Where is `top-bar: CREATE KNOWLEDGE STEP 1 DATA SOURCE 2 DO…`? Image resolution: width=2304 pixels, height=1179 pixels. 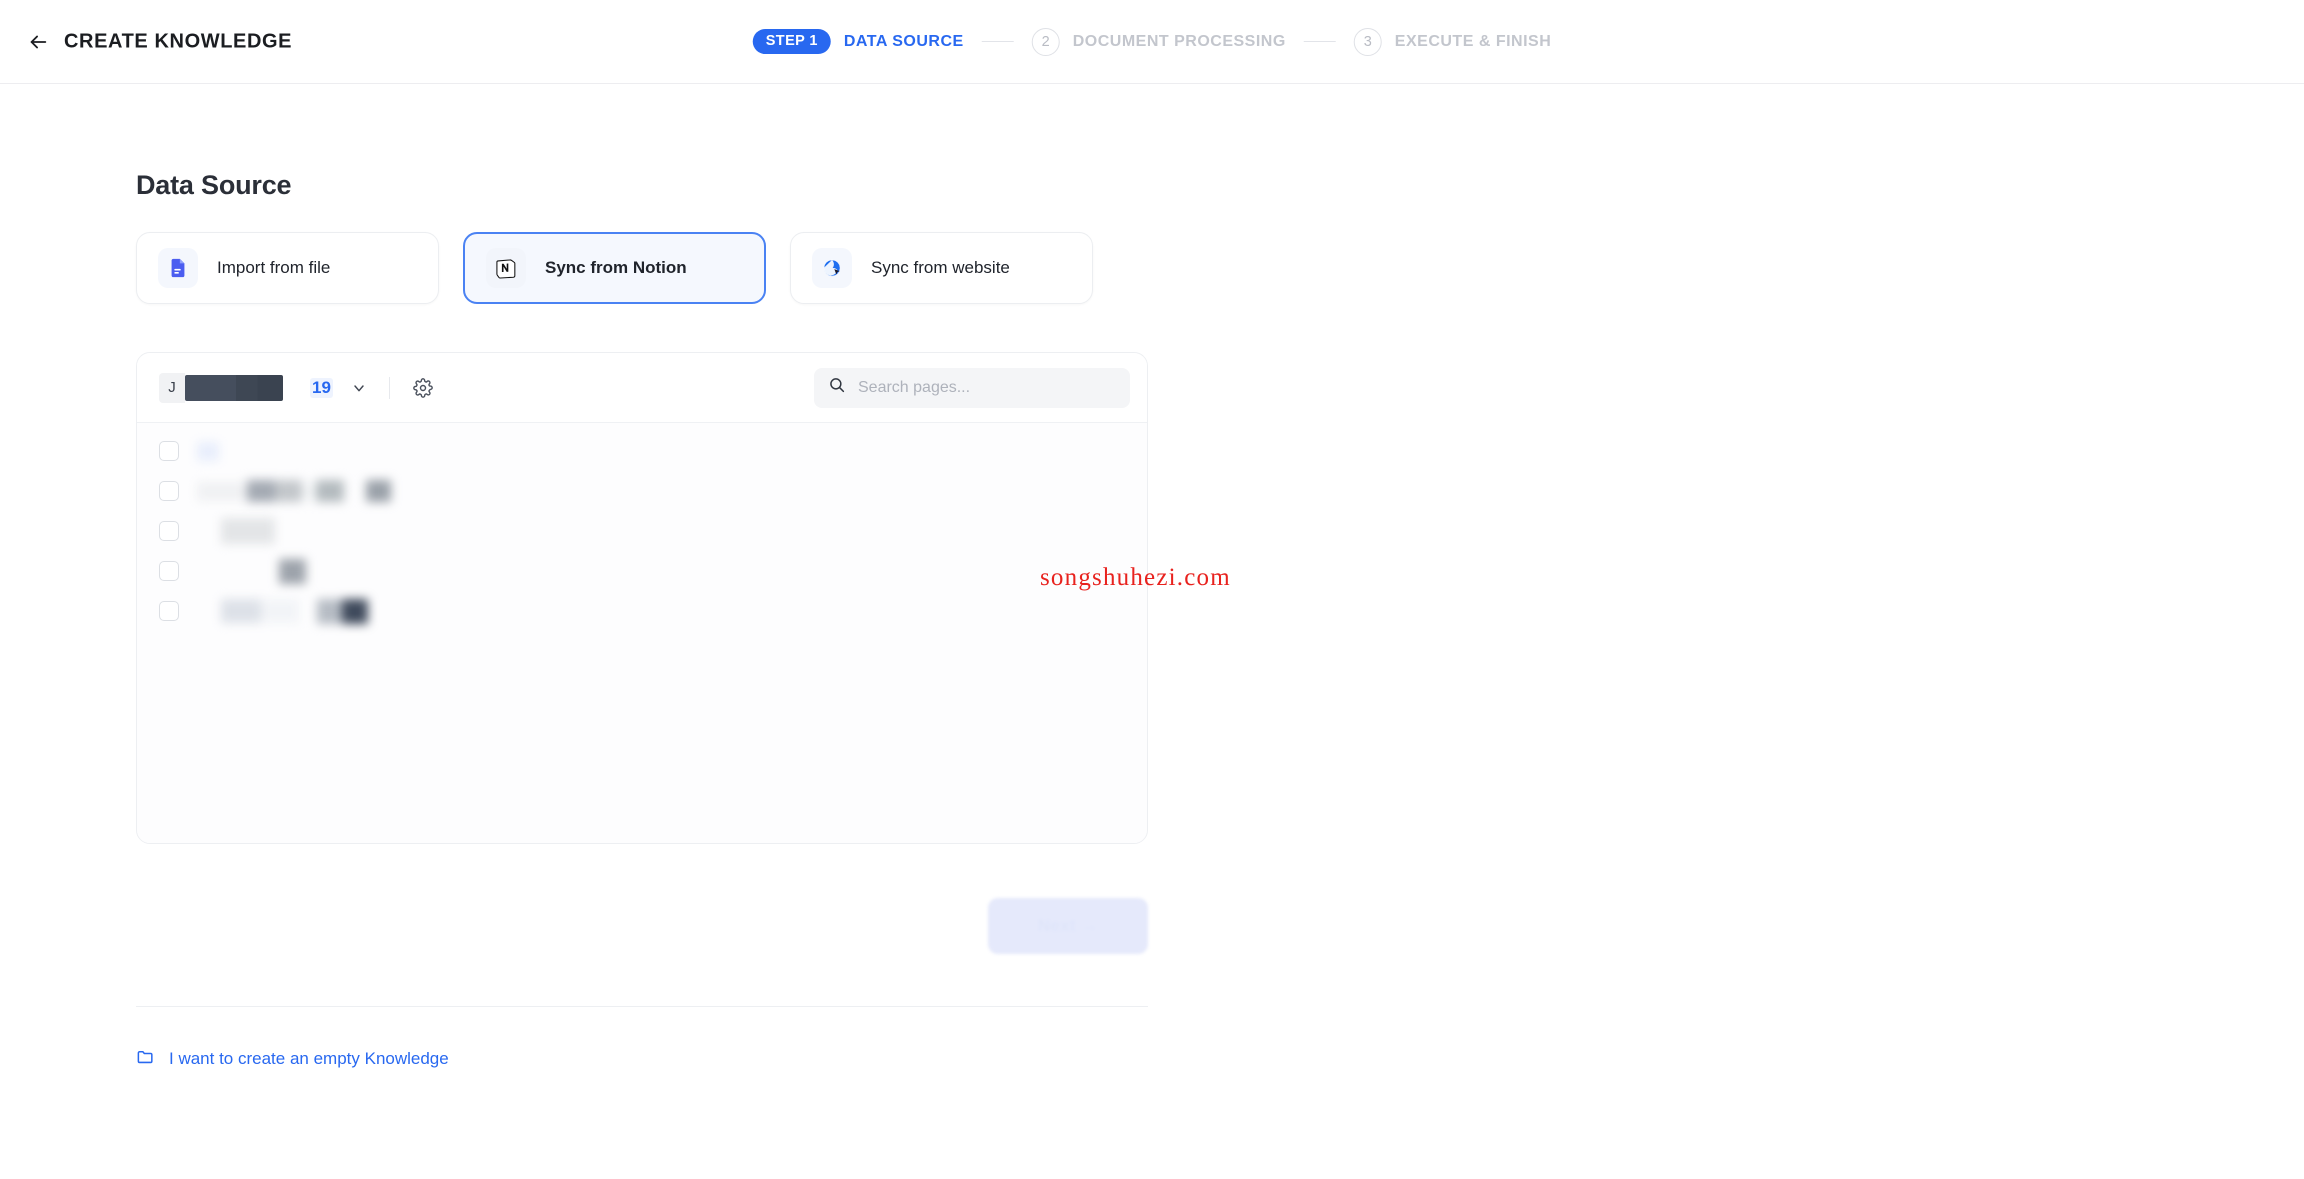 top-bar: CREATE KNOWLEDGE STEP 1 DATA SOURCE 2 DO… is located at coordinates (1152, 42).